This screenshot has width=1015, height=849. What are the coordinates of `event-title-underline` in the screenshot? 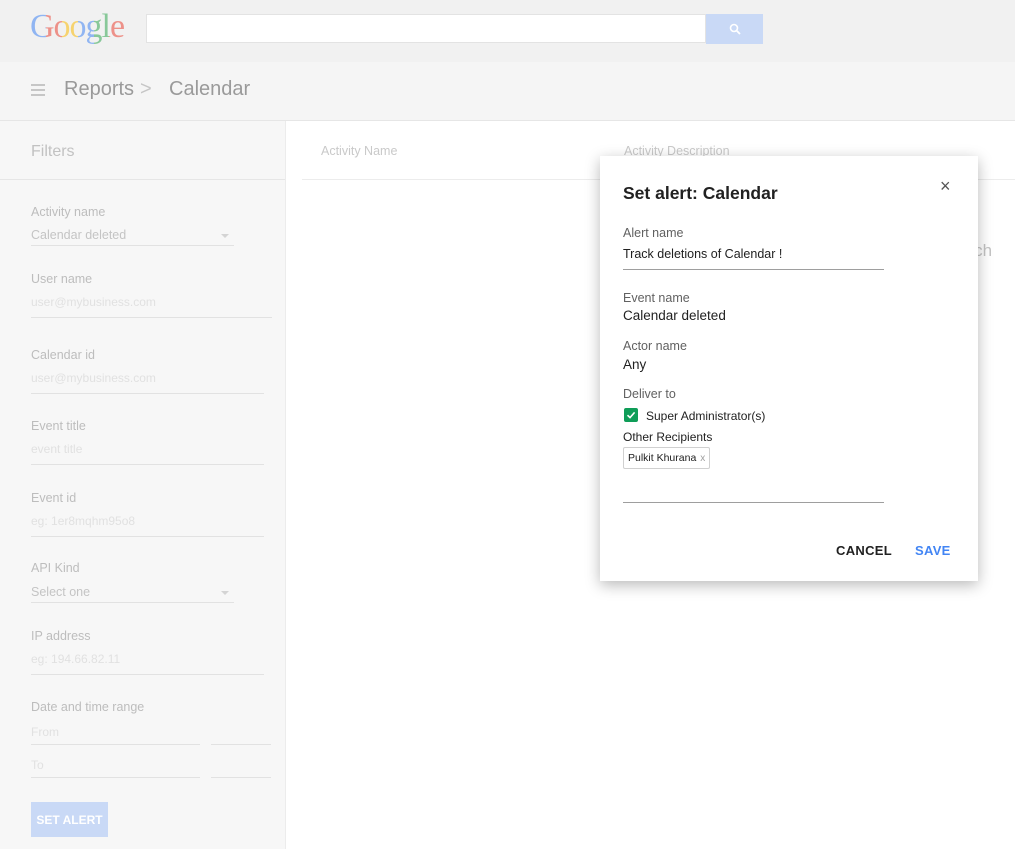 It's located at (147, 464).